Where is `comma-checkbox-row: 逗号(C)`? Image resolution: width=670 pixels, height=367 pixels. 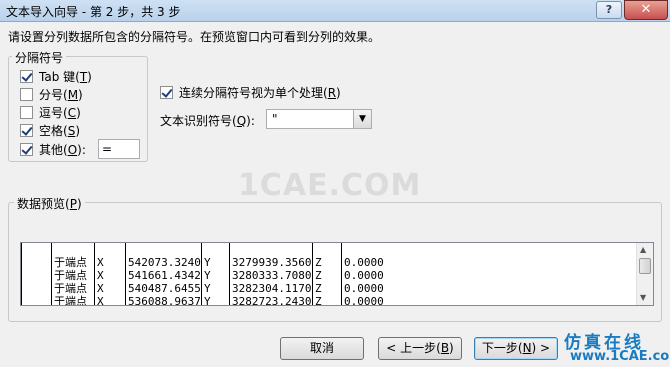 comma-checkbox-row: 逗号(C) is located at coordinates (50, 112).